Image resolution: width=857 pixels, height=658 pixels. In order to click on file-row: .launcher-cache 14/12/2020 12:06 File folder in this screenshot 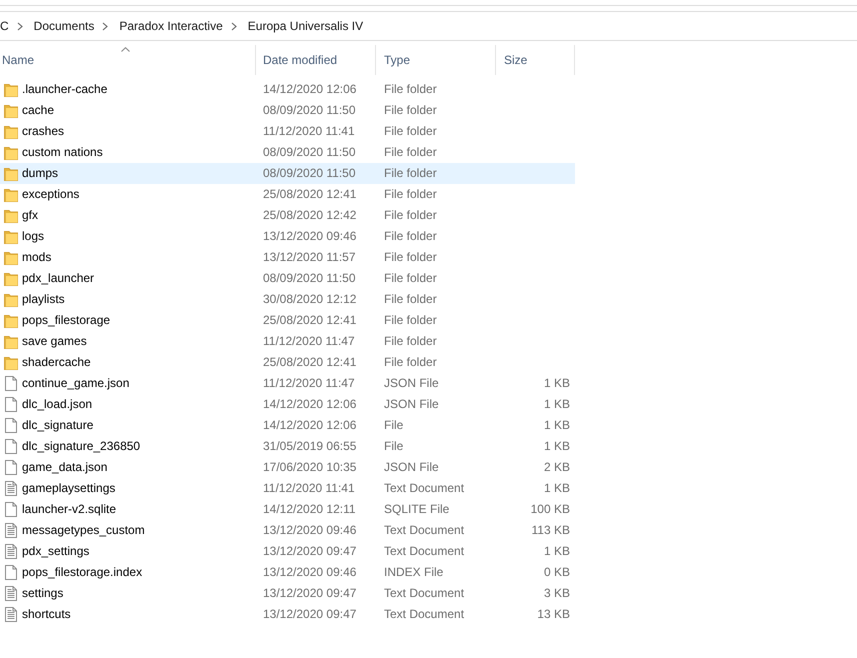, I will do `click(287, 89)`.